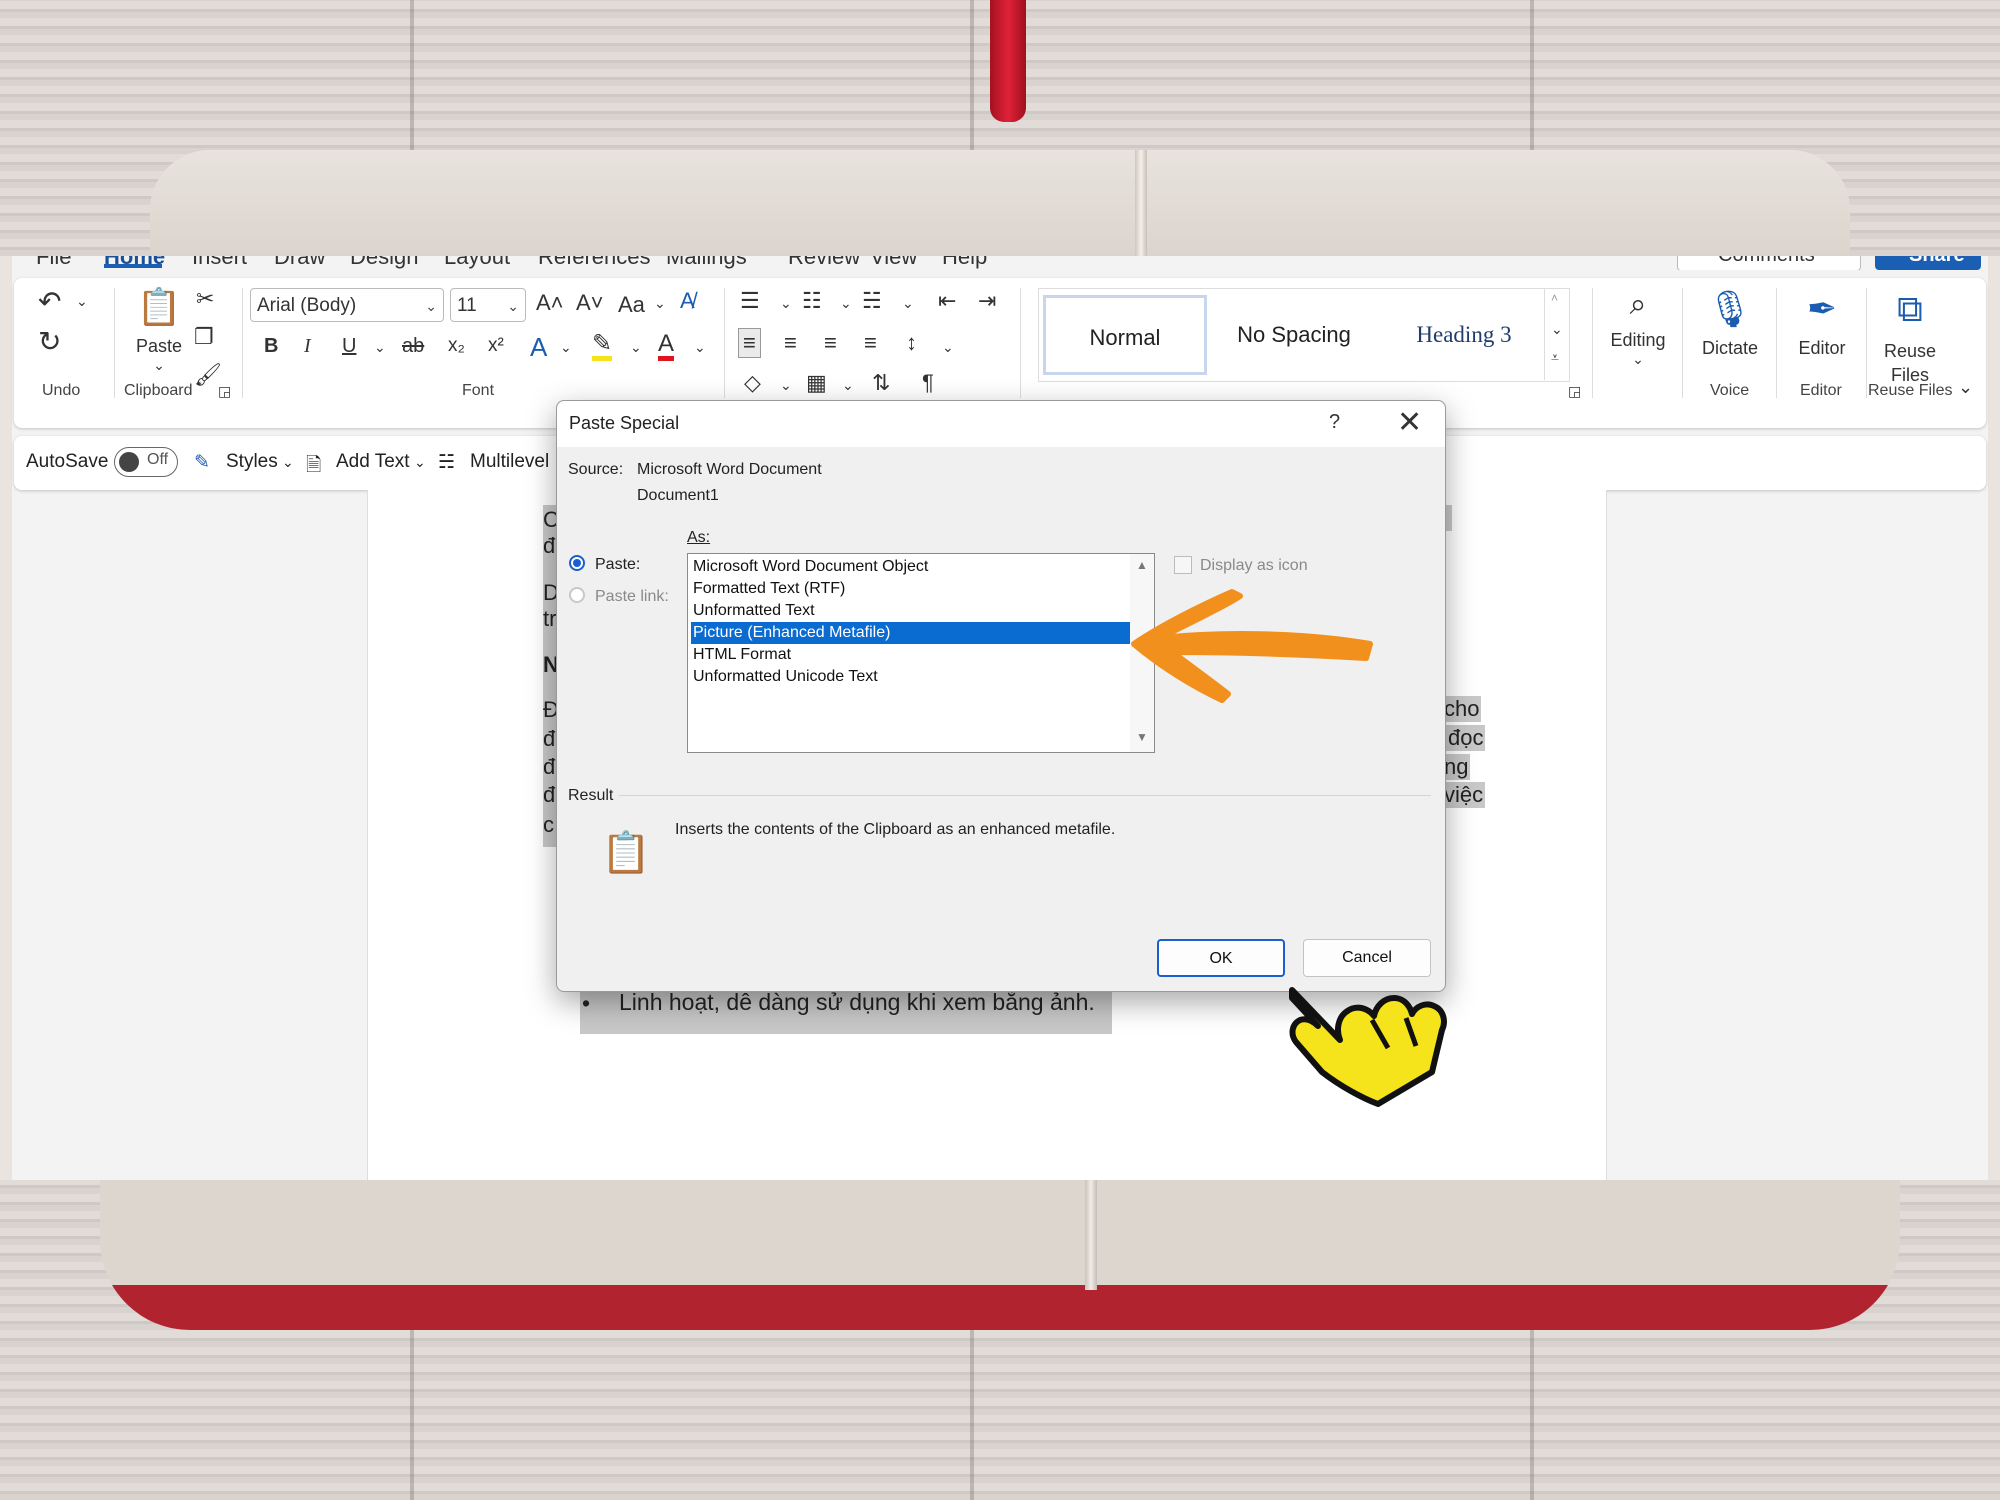 This screenshot has width=2000, height=1500. Describe the element at coordinates (1252, 646) in the screenshot. I see `orange-arrow-icon` at that location.